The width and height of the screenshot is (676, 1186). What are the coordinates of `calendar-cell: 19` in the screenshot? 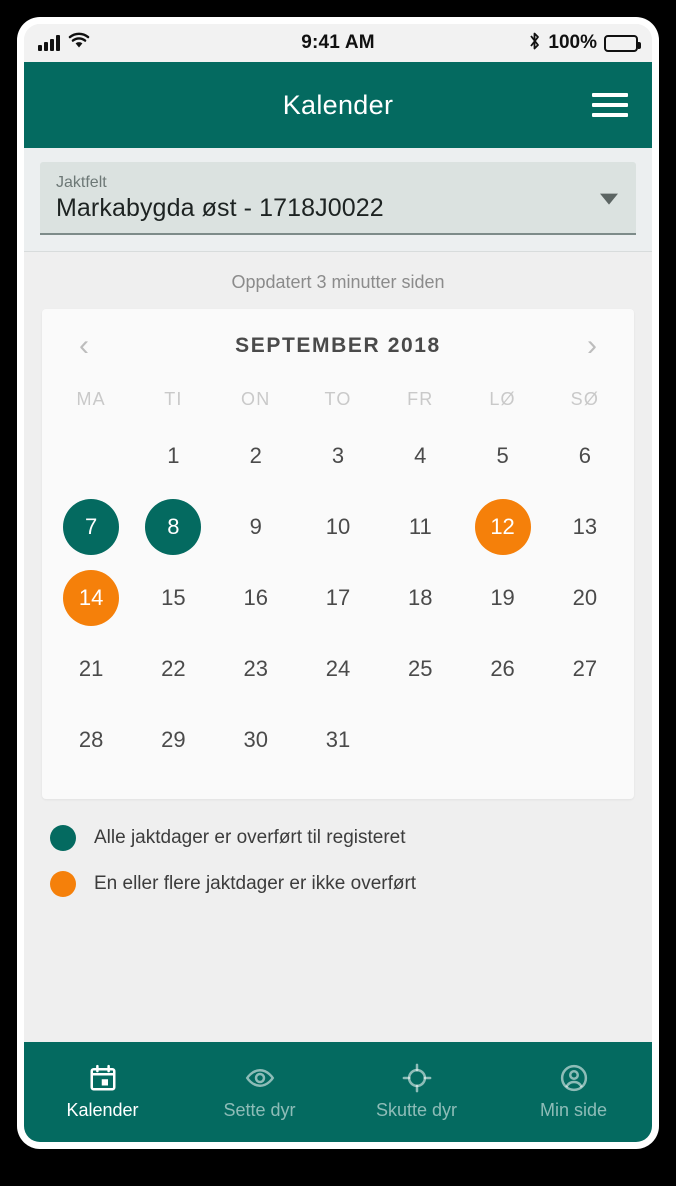 It's located at (502, 597).